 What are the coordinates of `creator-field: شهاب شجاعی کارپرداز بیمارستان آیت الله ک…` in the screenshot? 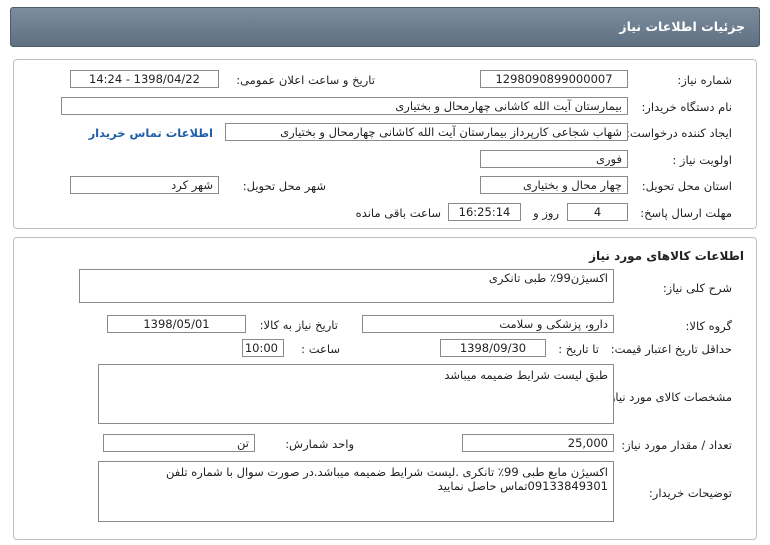 It's located at (426, 132).